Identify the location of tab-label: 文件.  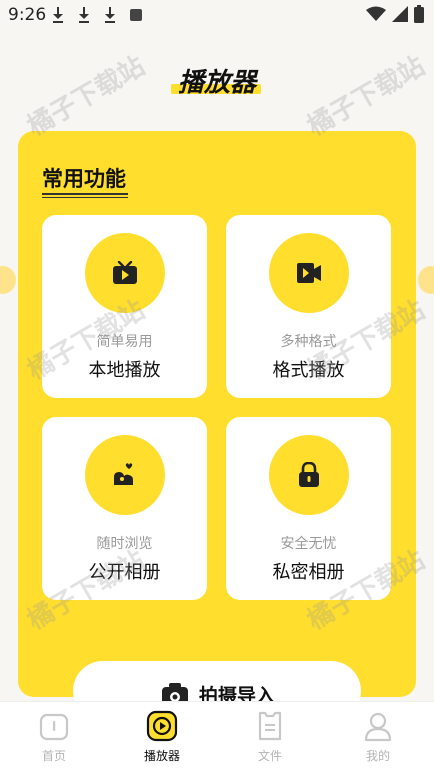
(269, 756).